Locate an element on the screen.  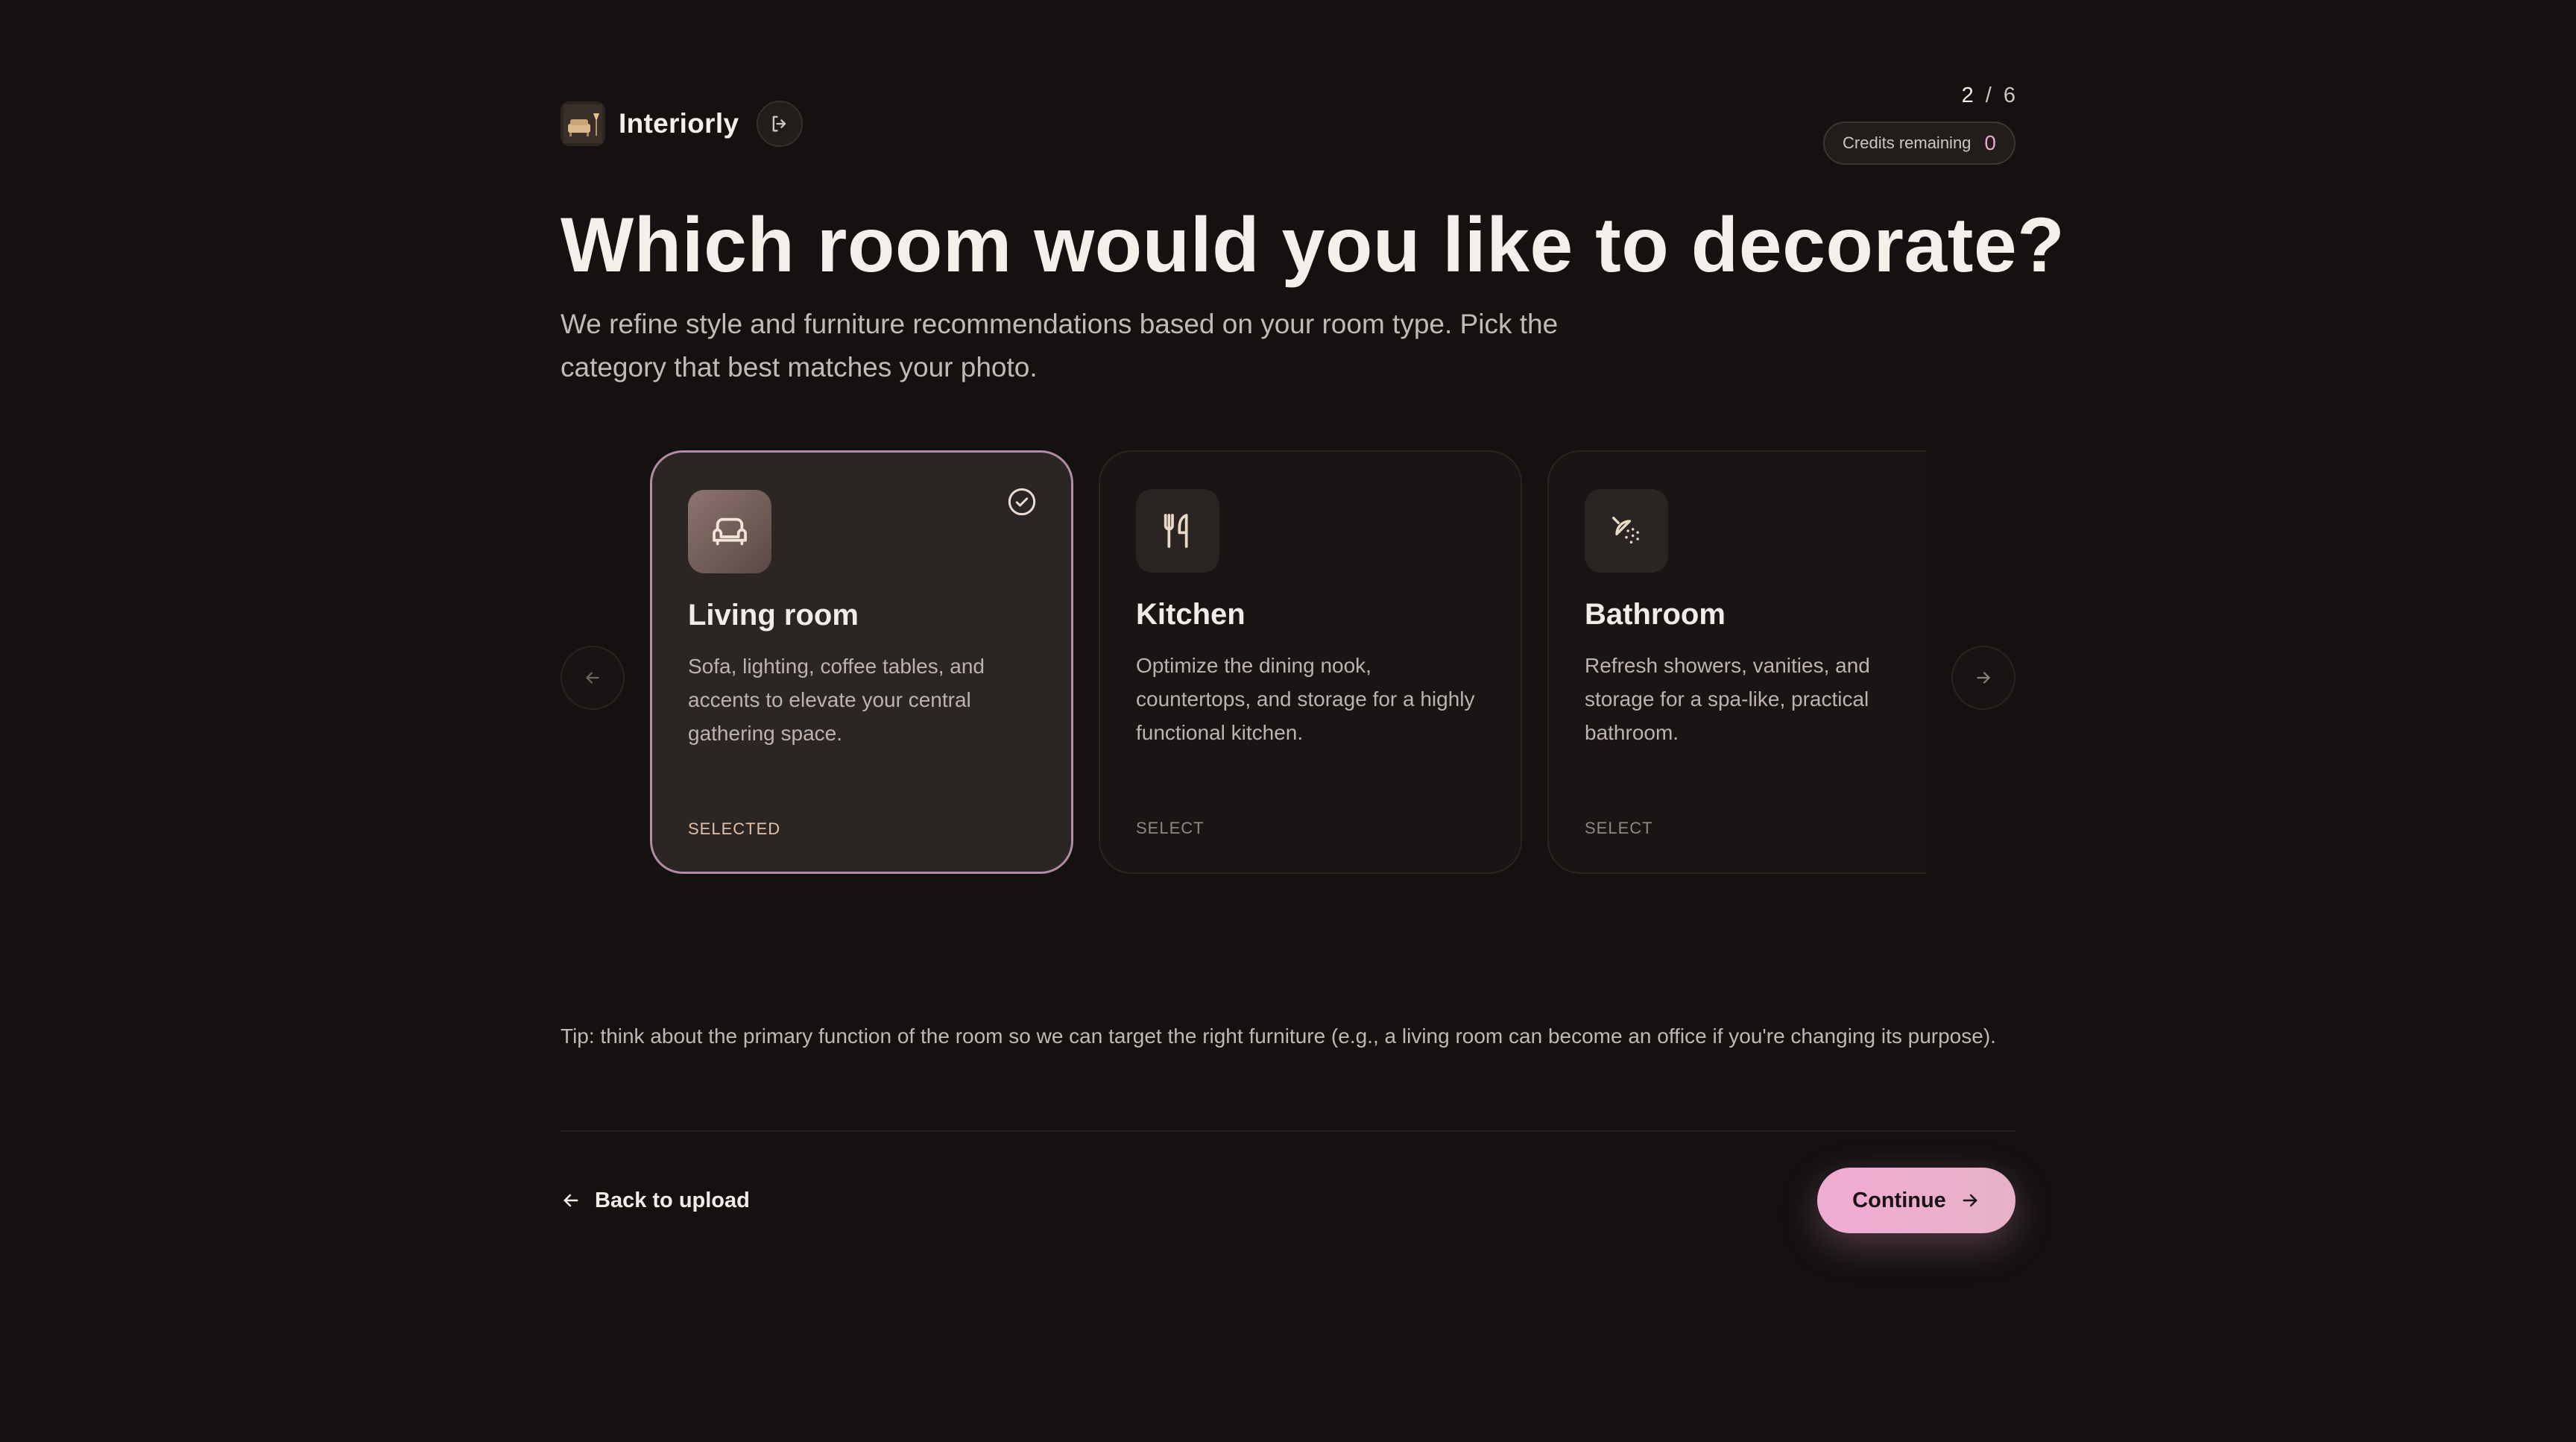
carousel-next-button is located at coordinates (1983, 678).